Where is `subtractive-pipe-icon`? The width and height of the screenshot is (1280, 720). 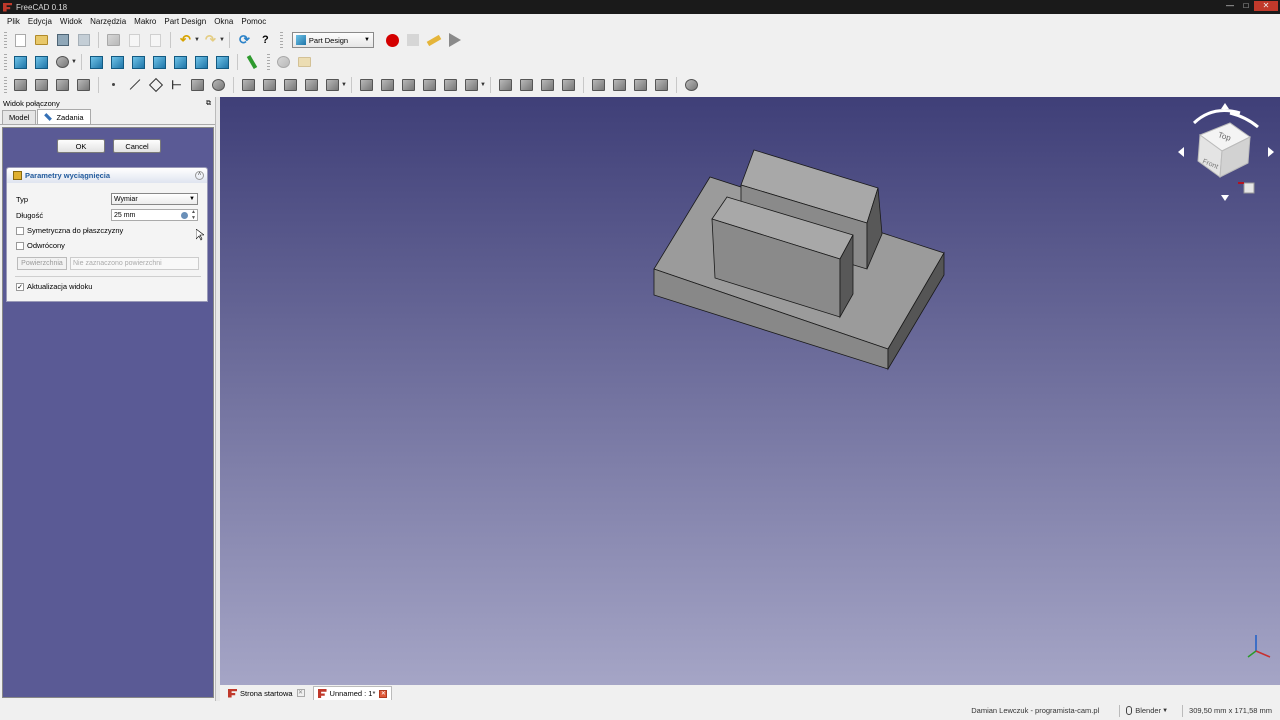
subtractive-pipe-icon is located at coordinates (450, 84).